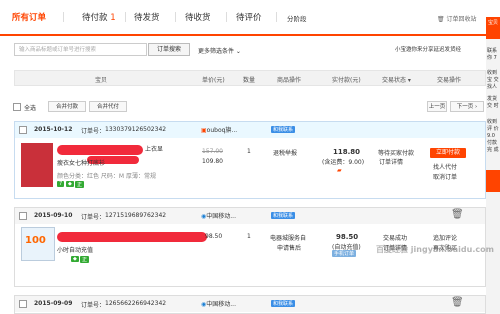 The width and height of the screenshot is (500, 314). What do you see at coordinates (212, 161) in the screenshot?
I see `unit-price: 109.80` at bounding box center [212, 161].